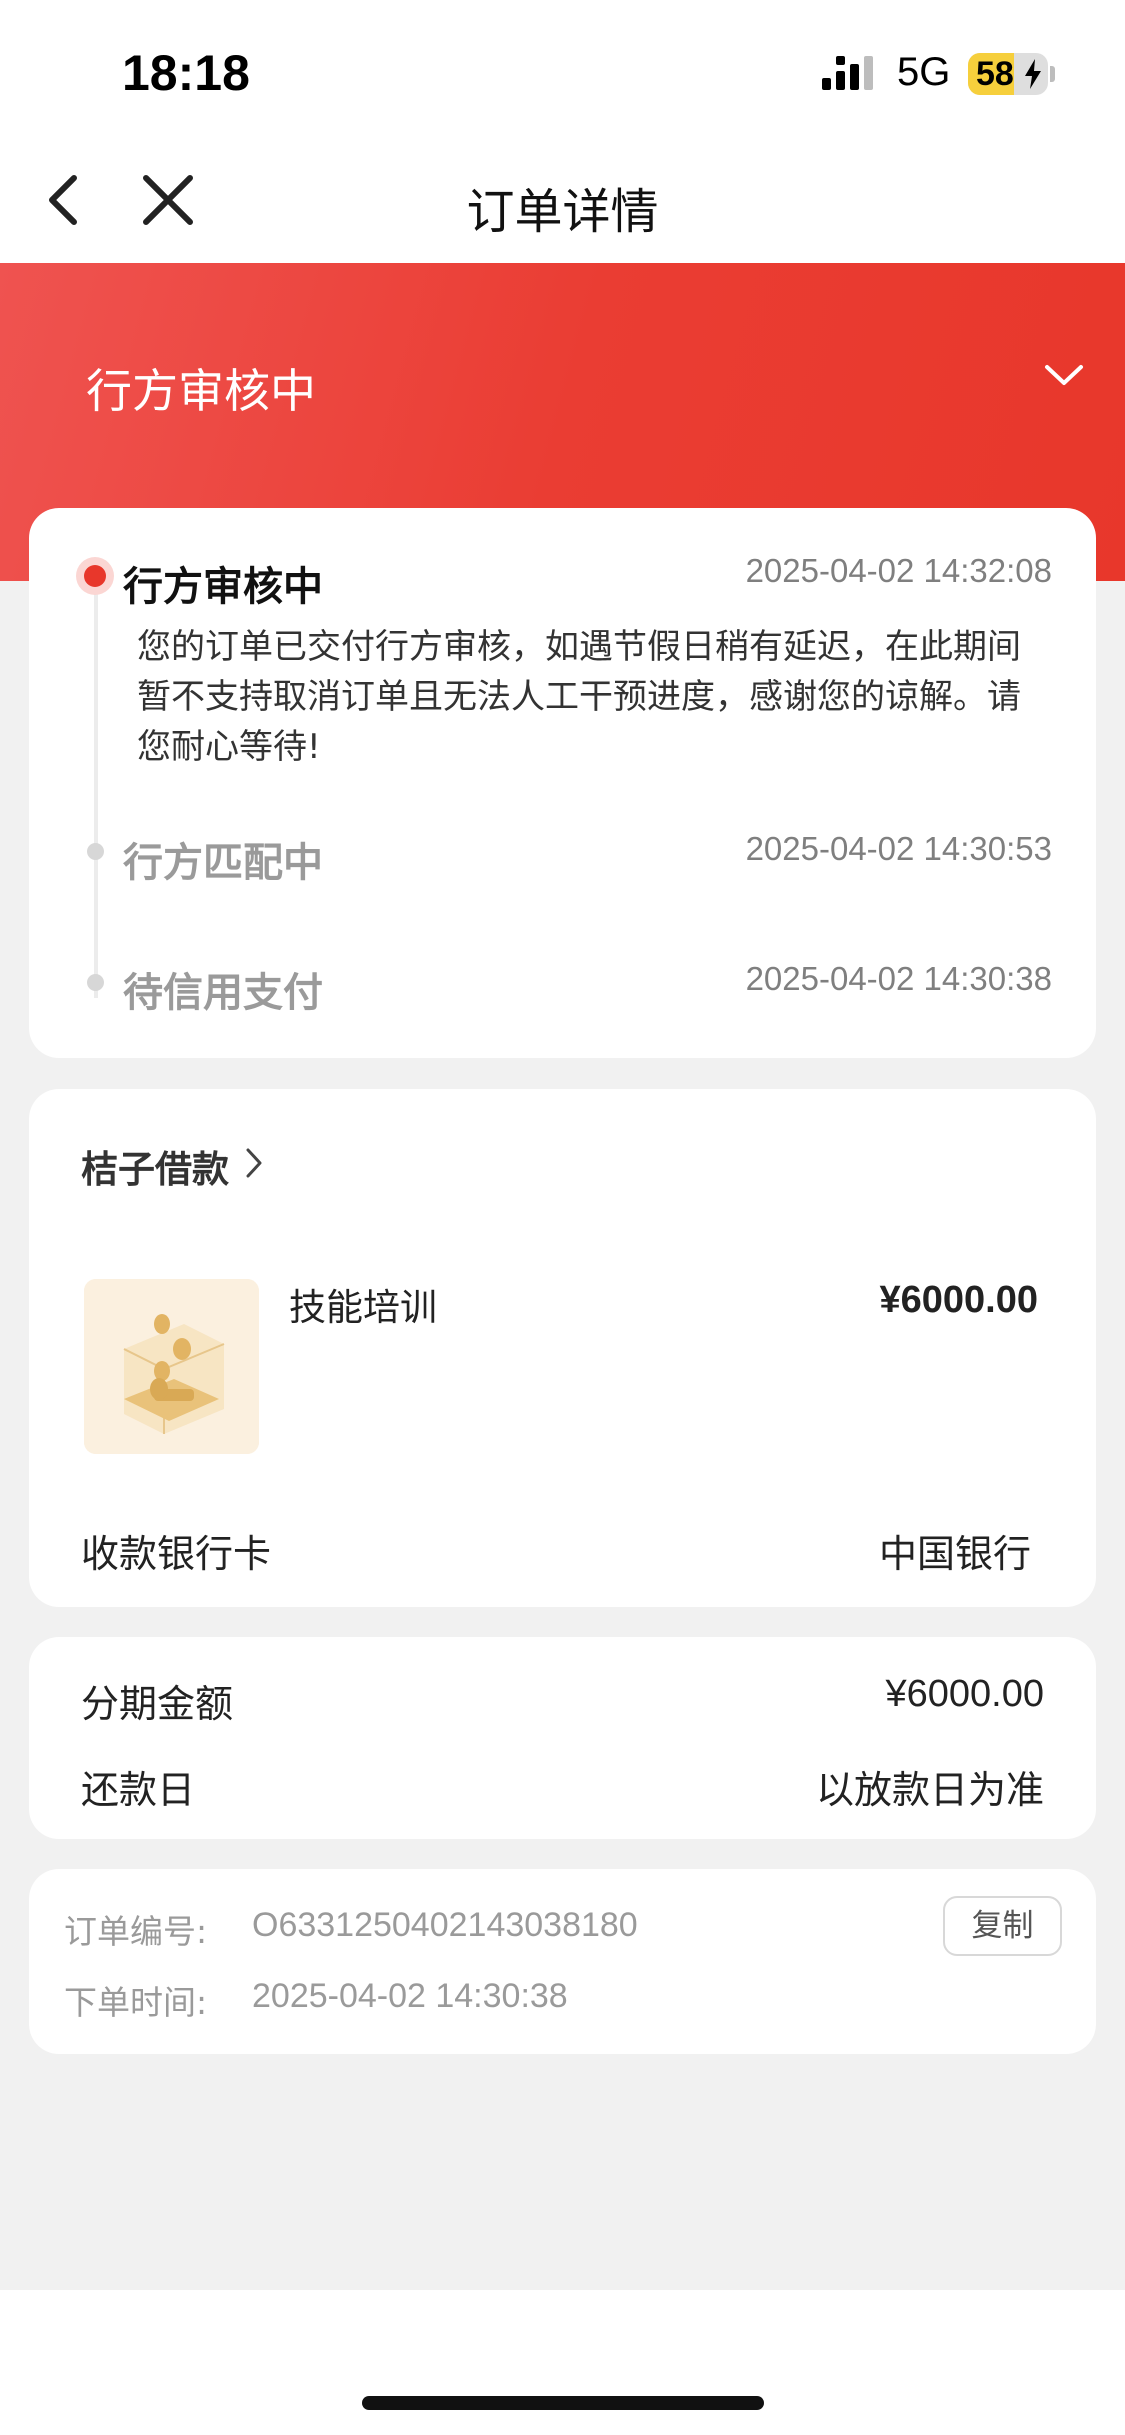 The image size is (1125, 2435). What do you see at coordinates (847, 73) in the screenshot?
I see `signal-icon` at bounding box center [847, 73].